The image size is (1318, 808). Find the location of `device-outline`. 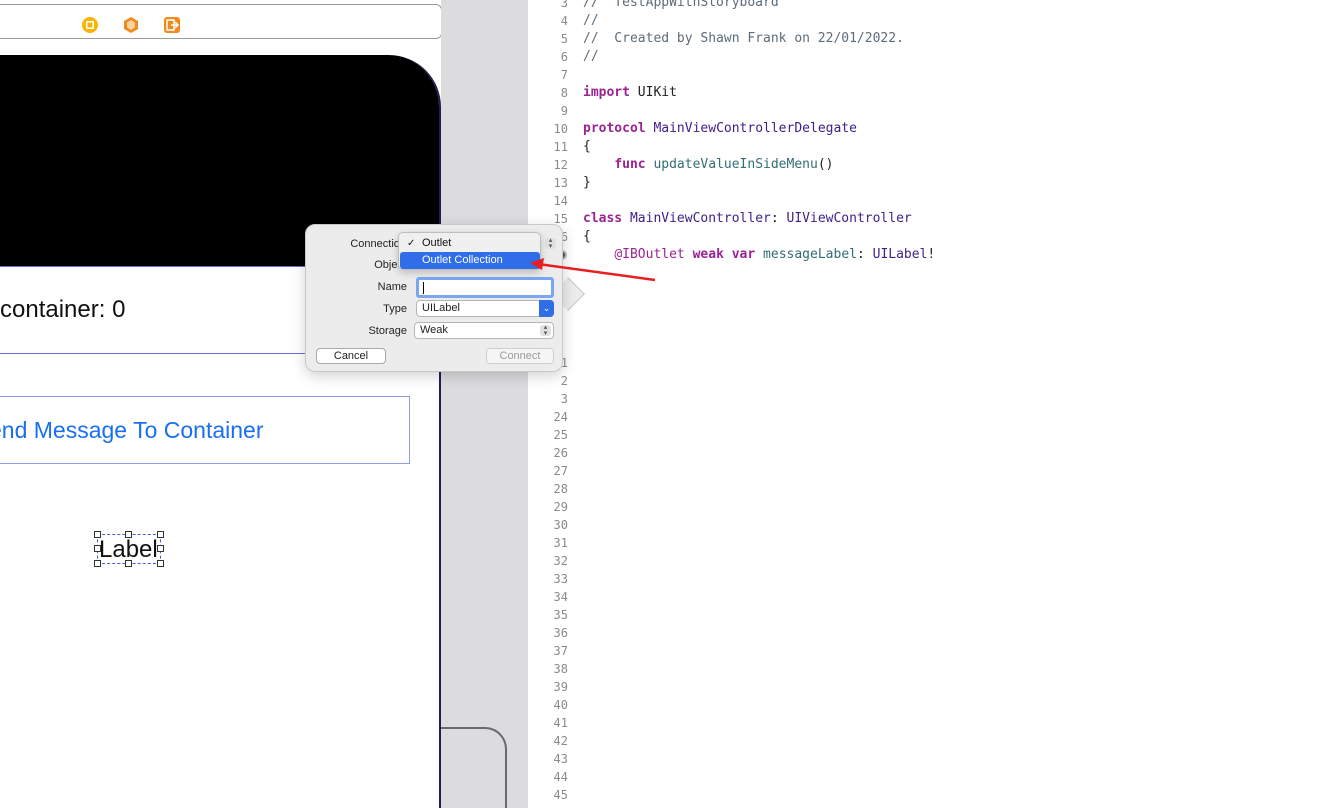

device-outline is located at coordinates (474, 767).